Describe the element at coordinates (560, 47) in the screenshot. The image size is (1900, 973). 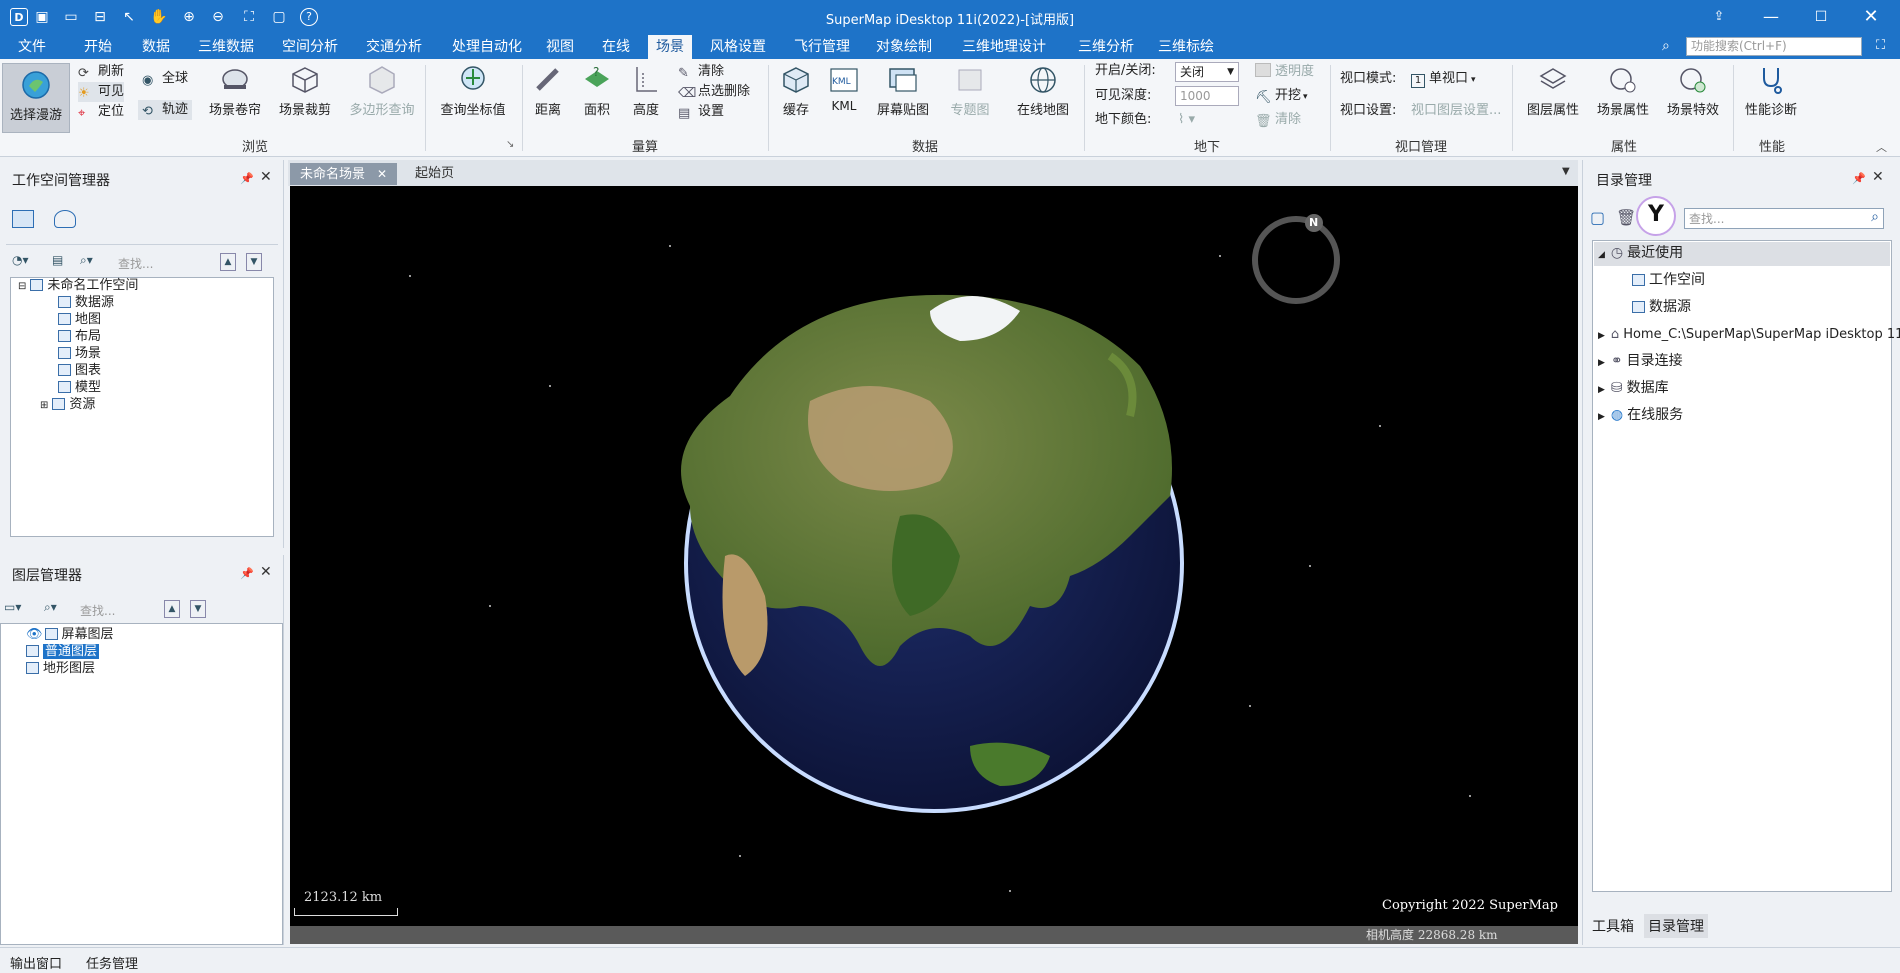
I see `menu-item-7: 视图` at that location.